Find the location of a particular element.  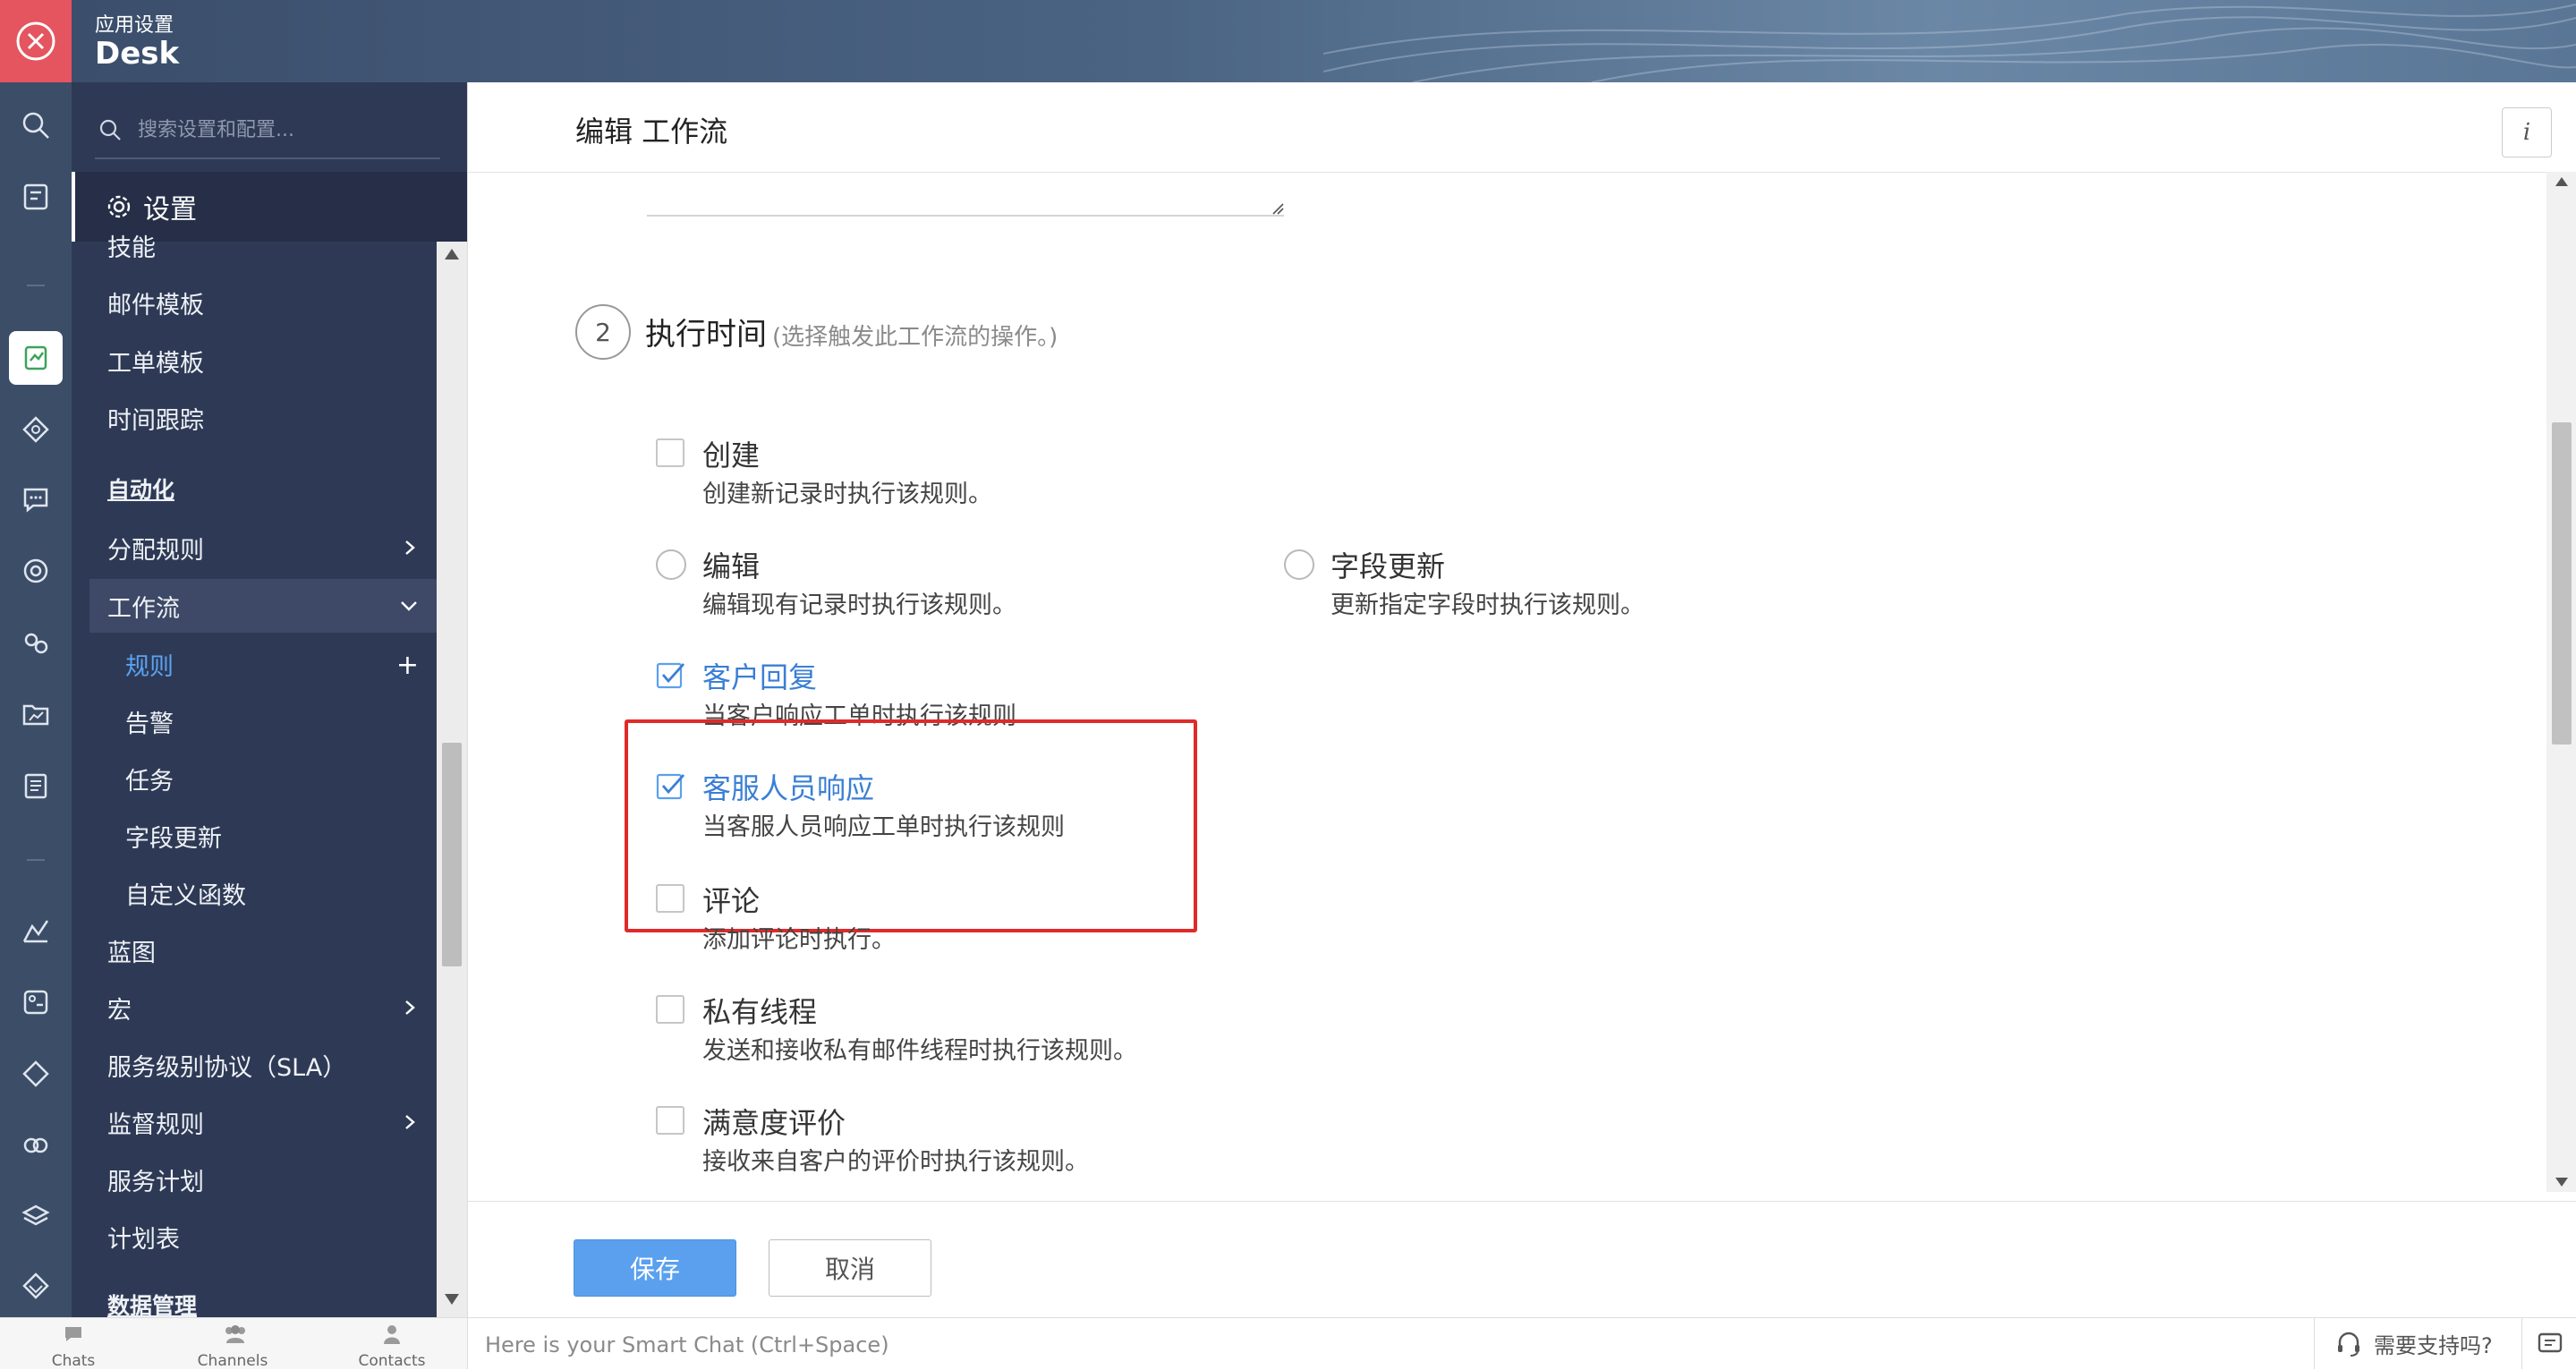

main-scrollbar is located at coordinates (2561, 682).